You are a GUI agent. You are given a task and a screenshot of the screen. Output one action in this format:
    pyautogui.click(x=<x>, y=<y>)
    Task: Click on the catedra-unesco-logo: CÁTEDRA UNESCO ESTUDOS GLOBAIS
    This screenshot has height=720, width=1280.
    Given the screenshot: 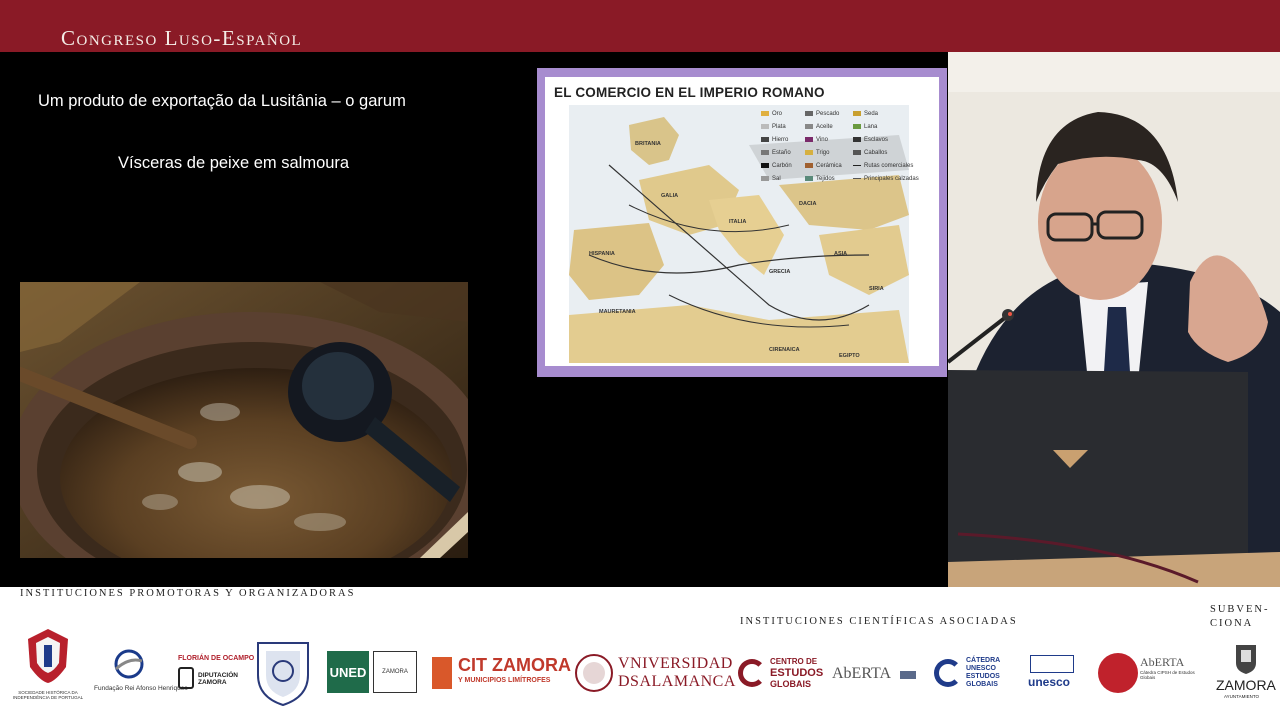 What is the action you would take?
    pyautogui.click(x=974, y=675)
    